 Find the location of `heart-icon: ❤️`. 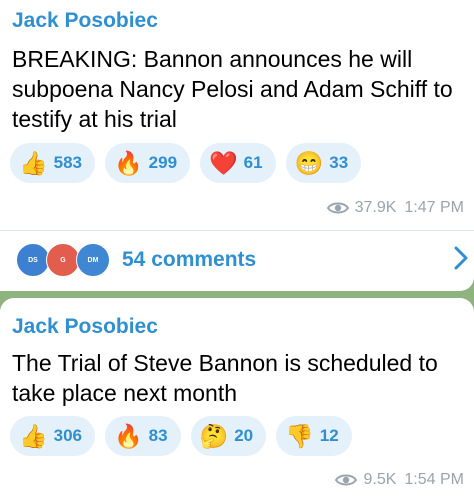

heart-icon: ❤️ is located at coordinates (223, 162).